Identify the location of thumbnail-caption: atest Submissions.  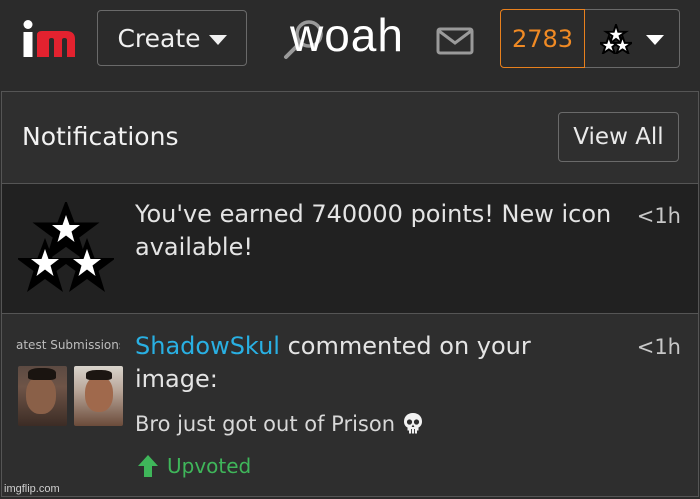
(68, 345).